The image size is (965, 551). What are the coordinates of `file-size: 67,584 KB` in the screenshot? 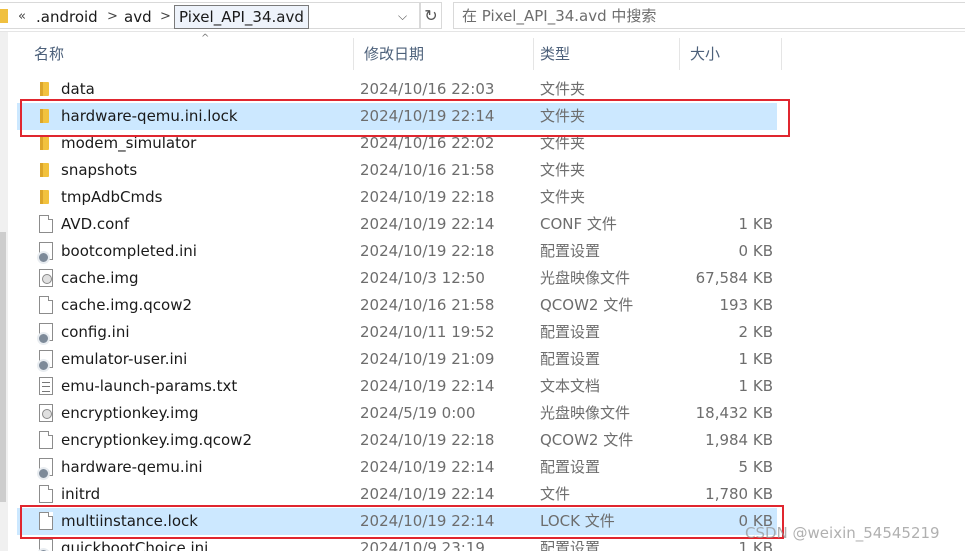 It's located at (734, 278).